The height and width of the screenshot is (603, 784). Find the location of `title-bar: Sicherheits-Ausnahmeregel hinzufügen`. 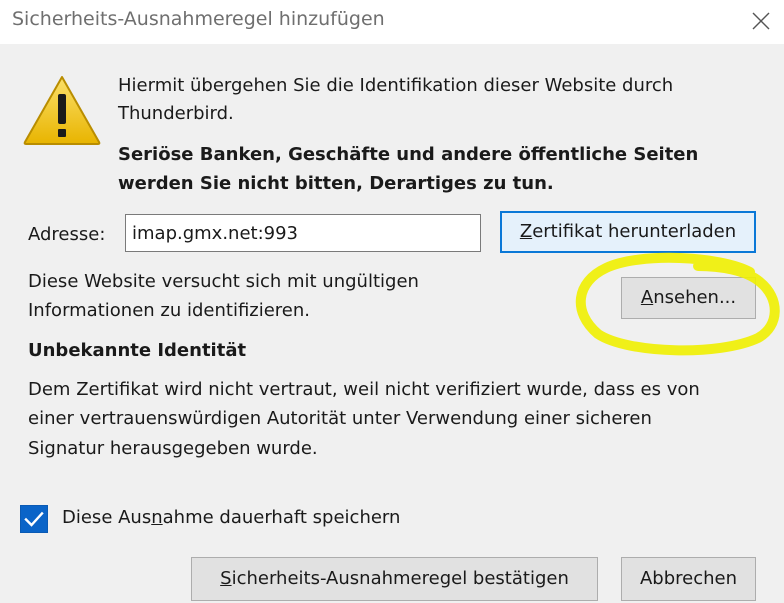

title-bar: Sicherheits-Ausnahmeregel hinzufügen is located at coordinates (392, 22).